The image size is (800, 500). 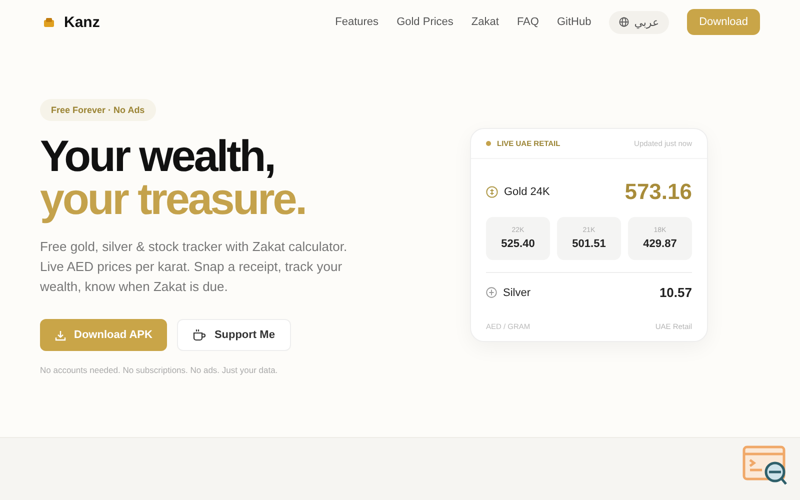 I want to click on headline: Your wealth,, so click(x=158, y=156).